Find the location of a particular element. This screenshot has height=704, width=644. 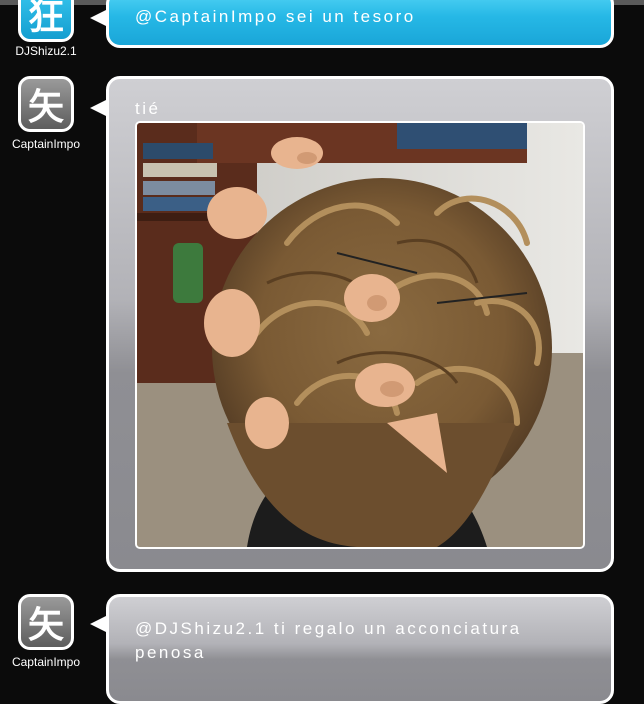

message-bubble: @CaptainImpo sei un tesoro is located at coordinates (360, 24).